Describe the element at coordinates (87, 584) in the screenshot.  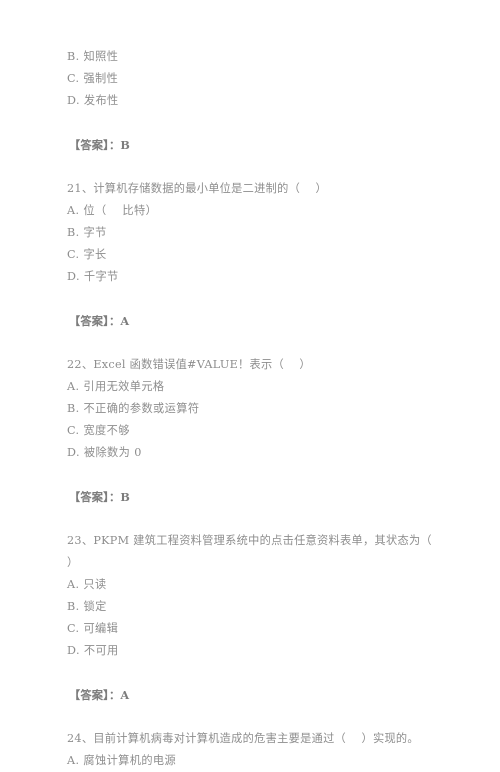
I see `option-line: A. 只读` at that location.